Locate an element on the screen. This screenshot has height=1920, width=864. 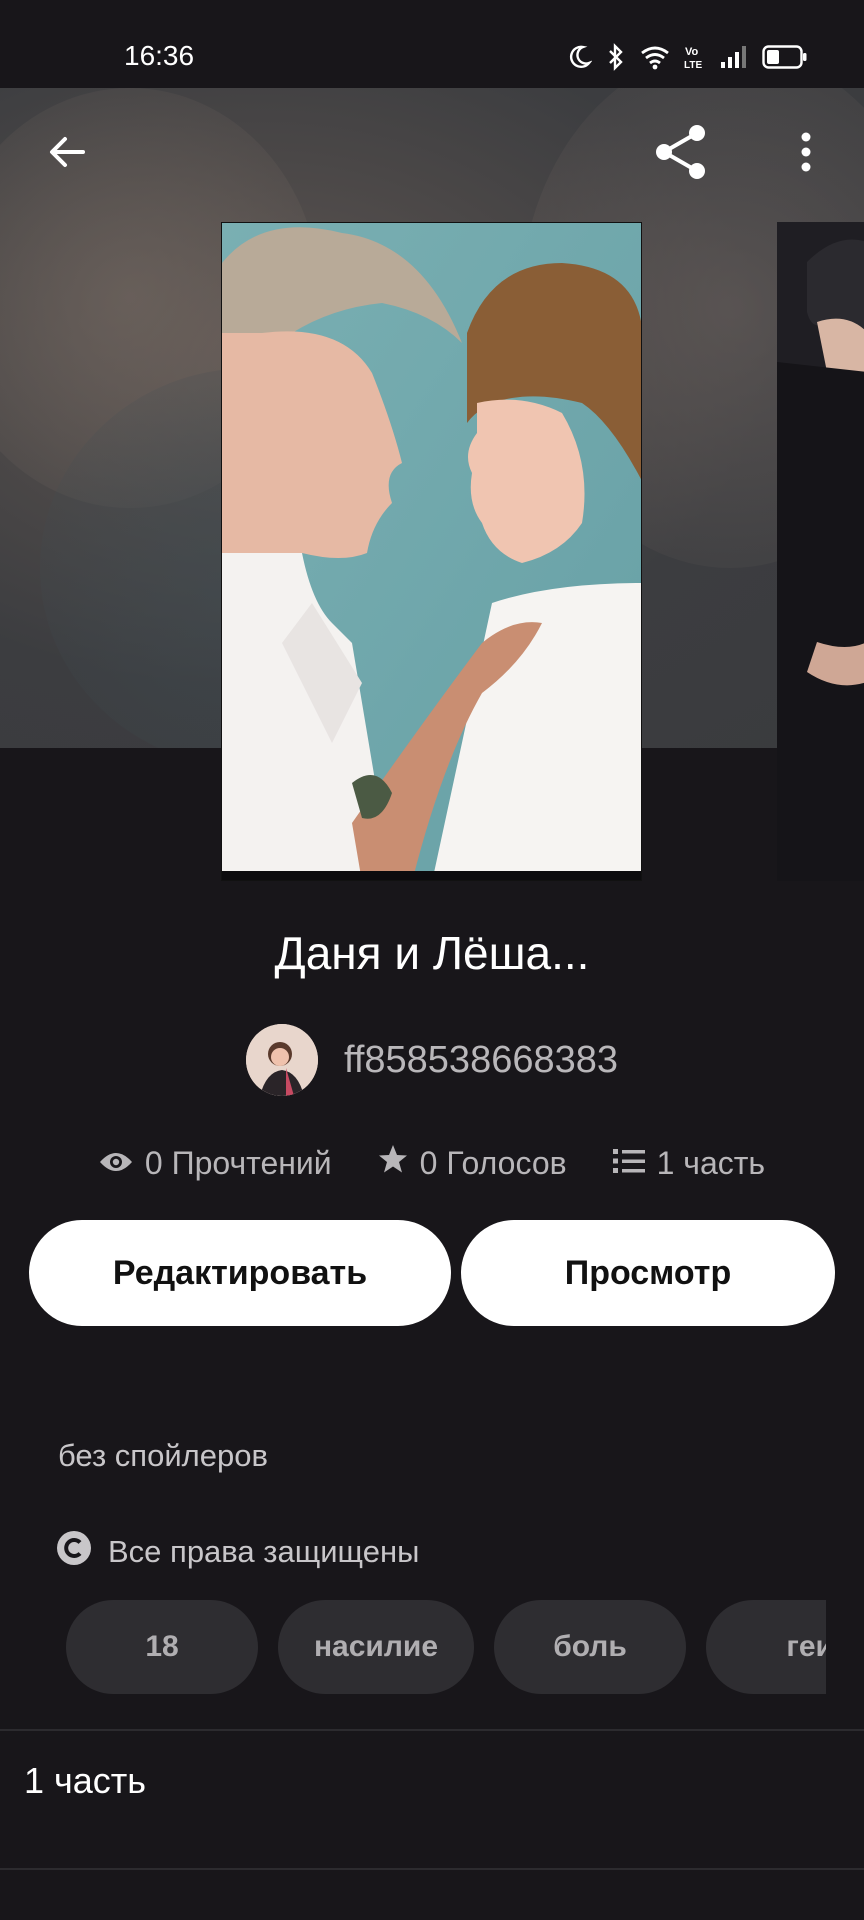
avatar is located at coordinates (281, 1060).